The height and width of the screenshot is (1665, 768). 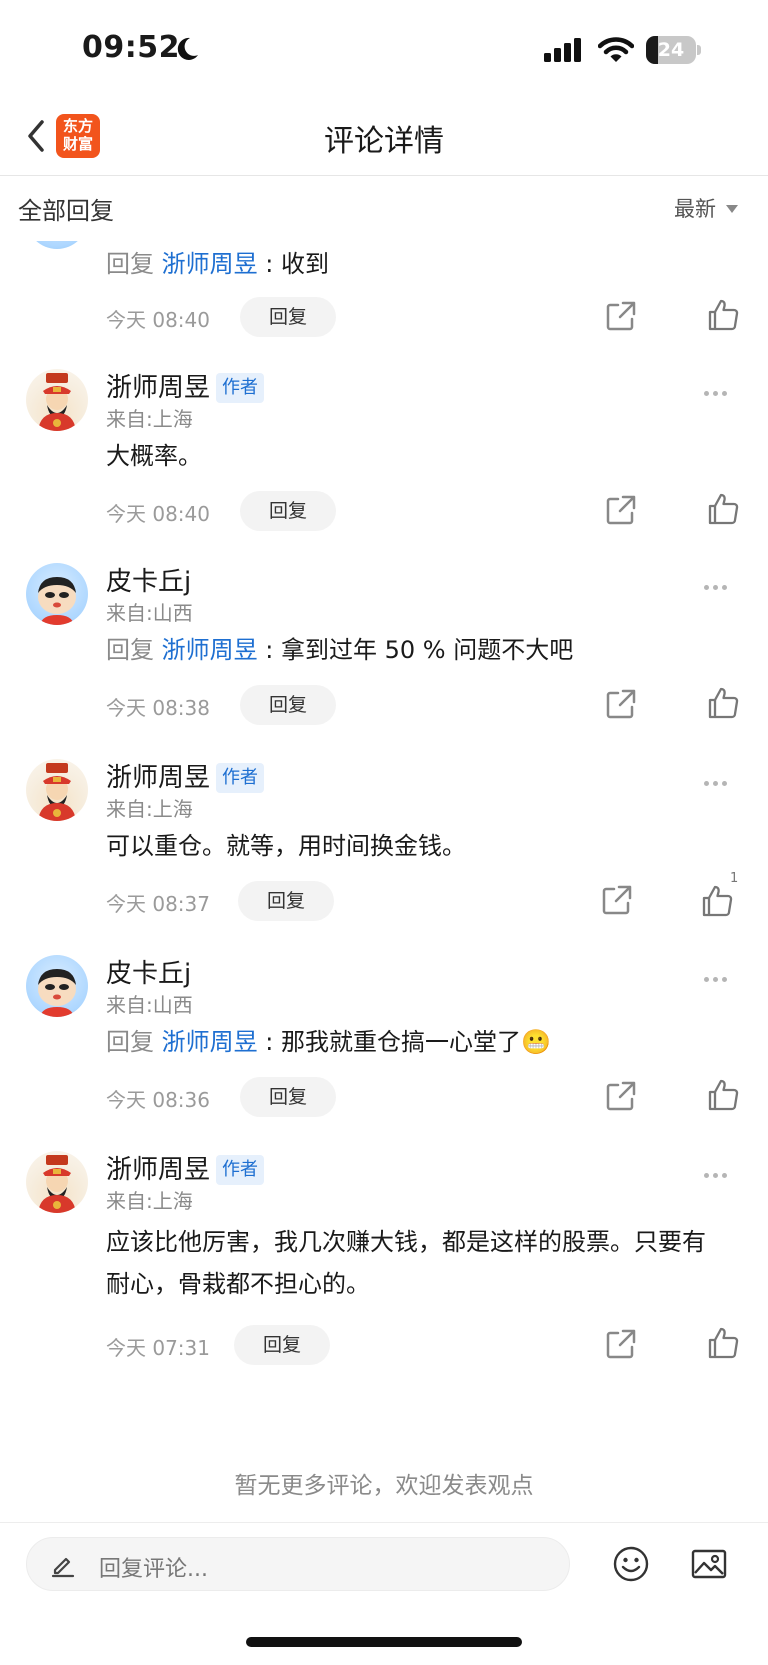 What do you see at coordinates (286, 846) in the screenshot?
I see `comment-text: 可以重仓。就等，用时间换金钱。` at bounding box center [286, 846].